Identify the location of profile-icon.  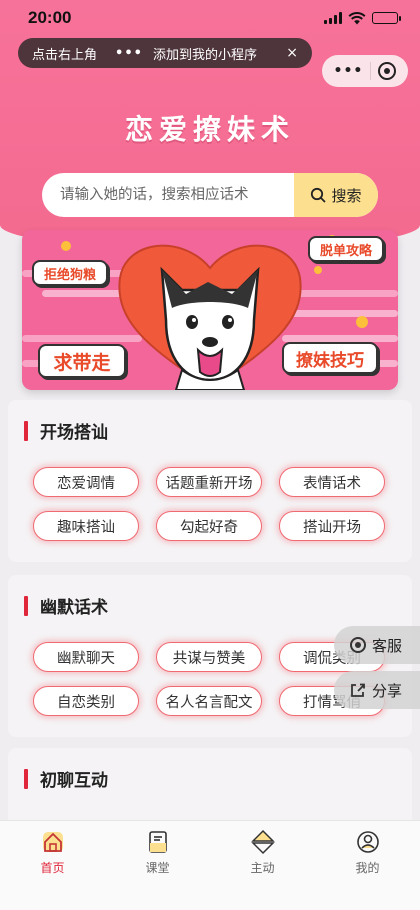
(368, 842).